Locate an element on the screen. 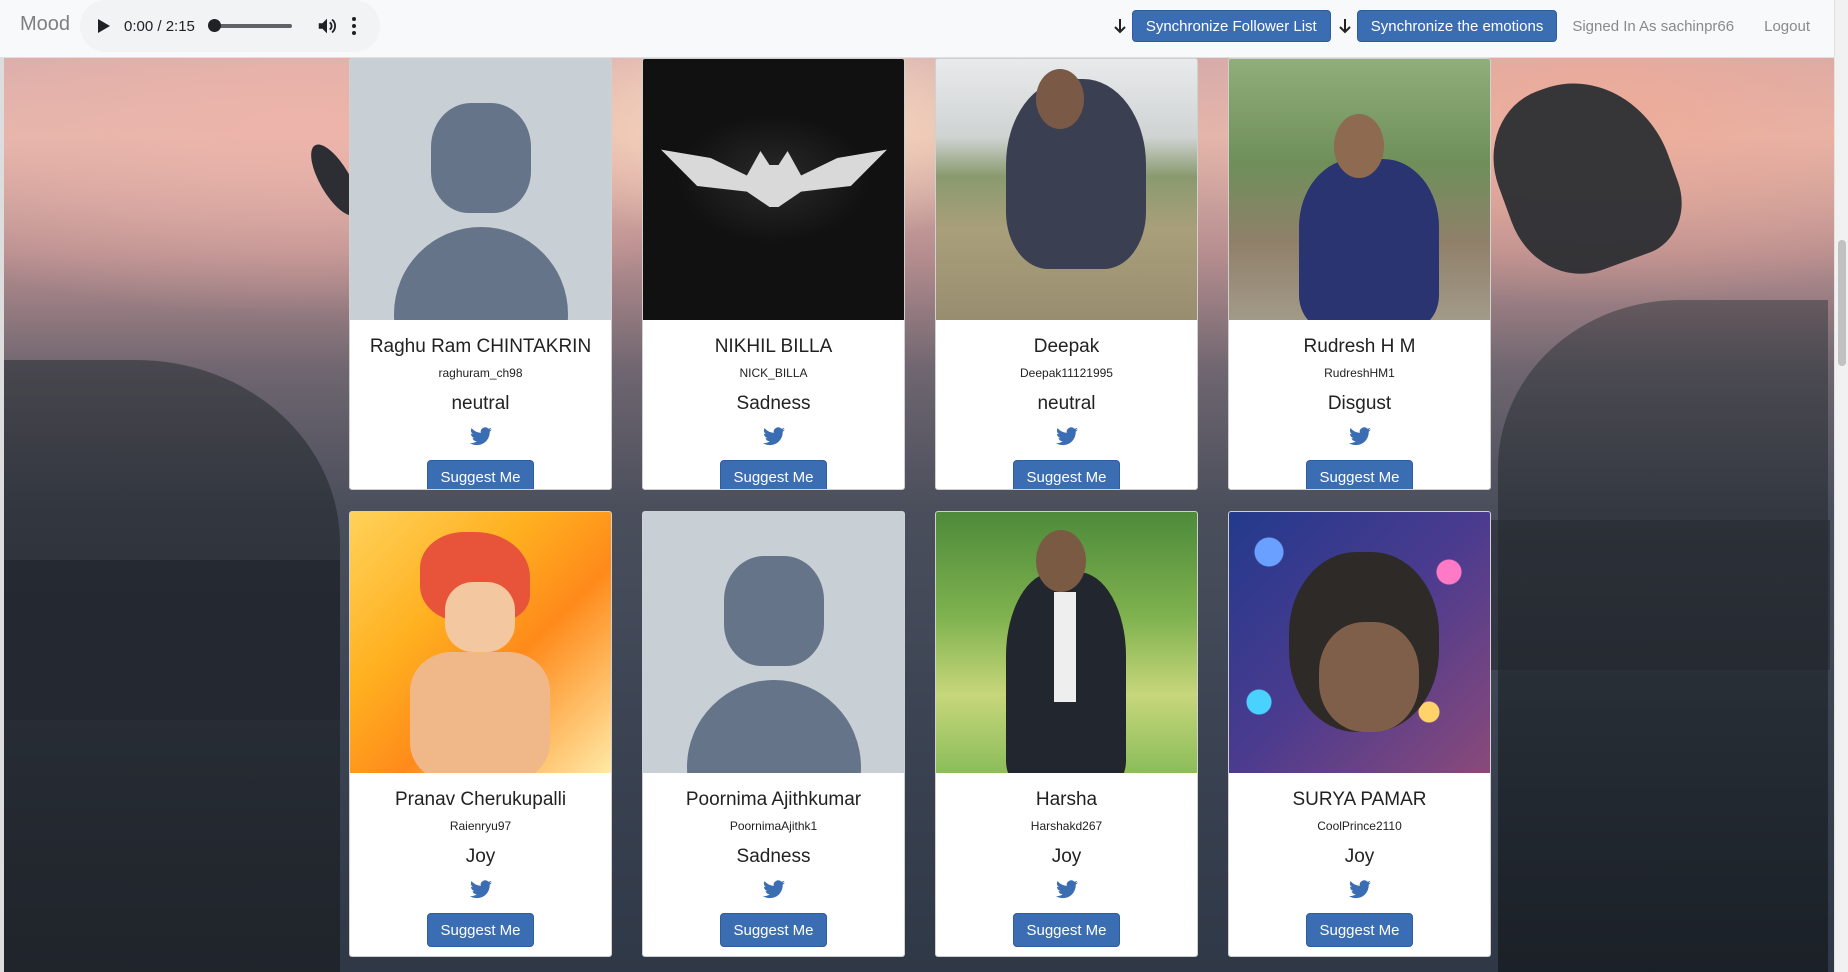  user-name: Harsha is located at coordinates (1066, 799).